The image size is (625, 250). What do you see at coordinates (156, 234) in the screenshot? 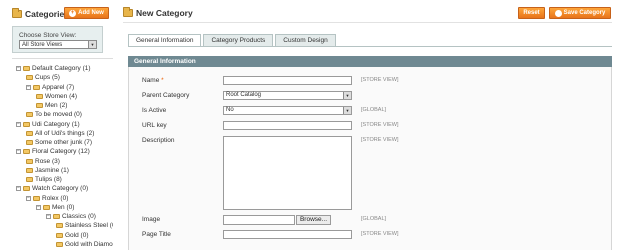
I see `page-title-label: Page Title` at bounding box center [156, 234].